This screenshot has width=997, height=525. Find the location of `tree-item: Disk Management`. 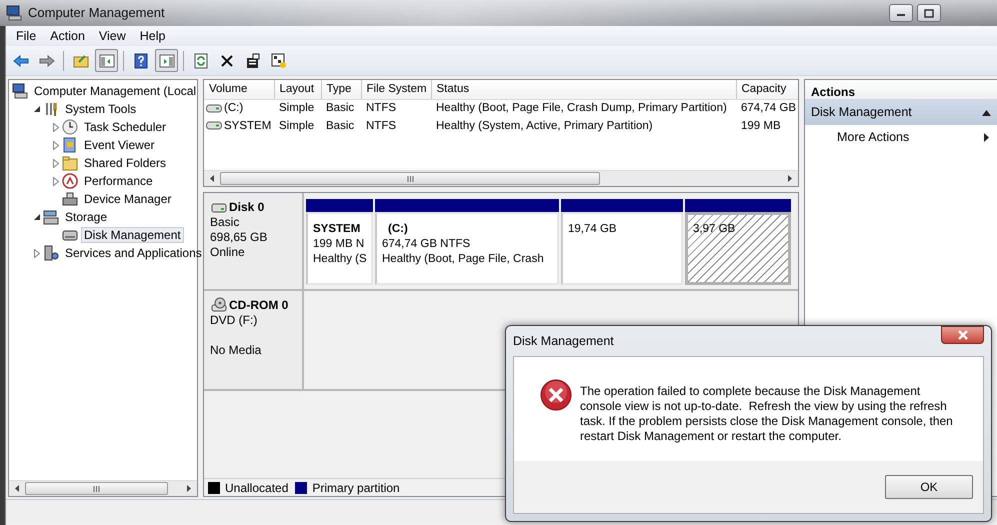

tree-item: Disk Management is located at coordinates (132, 235).